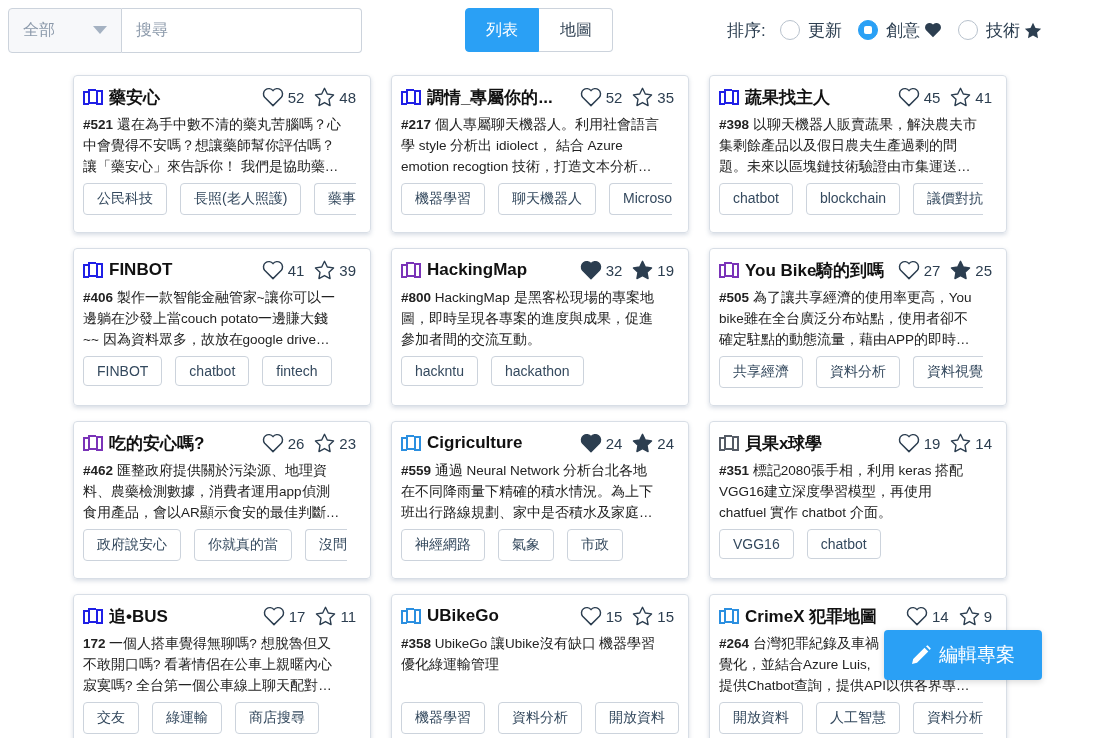 The height and width of the screenshot is (738, 1095). Describe the element at coordinates (208, 665) in the screenshot. I see `description-line: 不敢開口嗎? 看著情侶在公車上親暱內心` at that location.